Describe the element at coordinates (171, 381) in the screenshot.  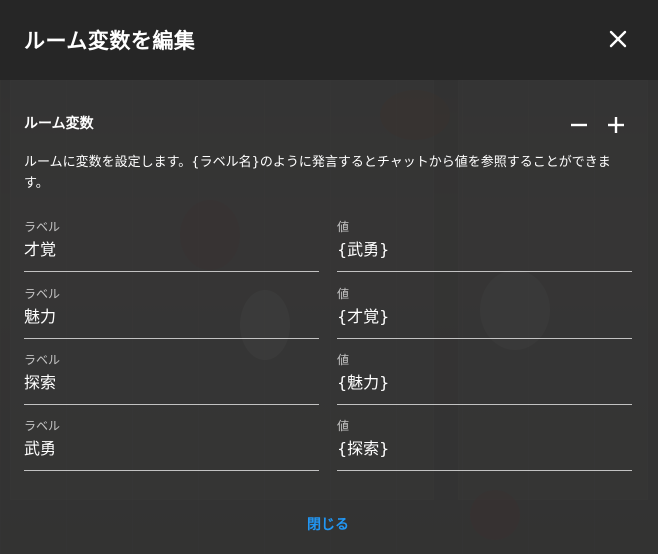
I see `label-input: 探索` at that location.